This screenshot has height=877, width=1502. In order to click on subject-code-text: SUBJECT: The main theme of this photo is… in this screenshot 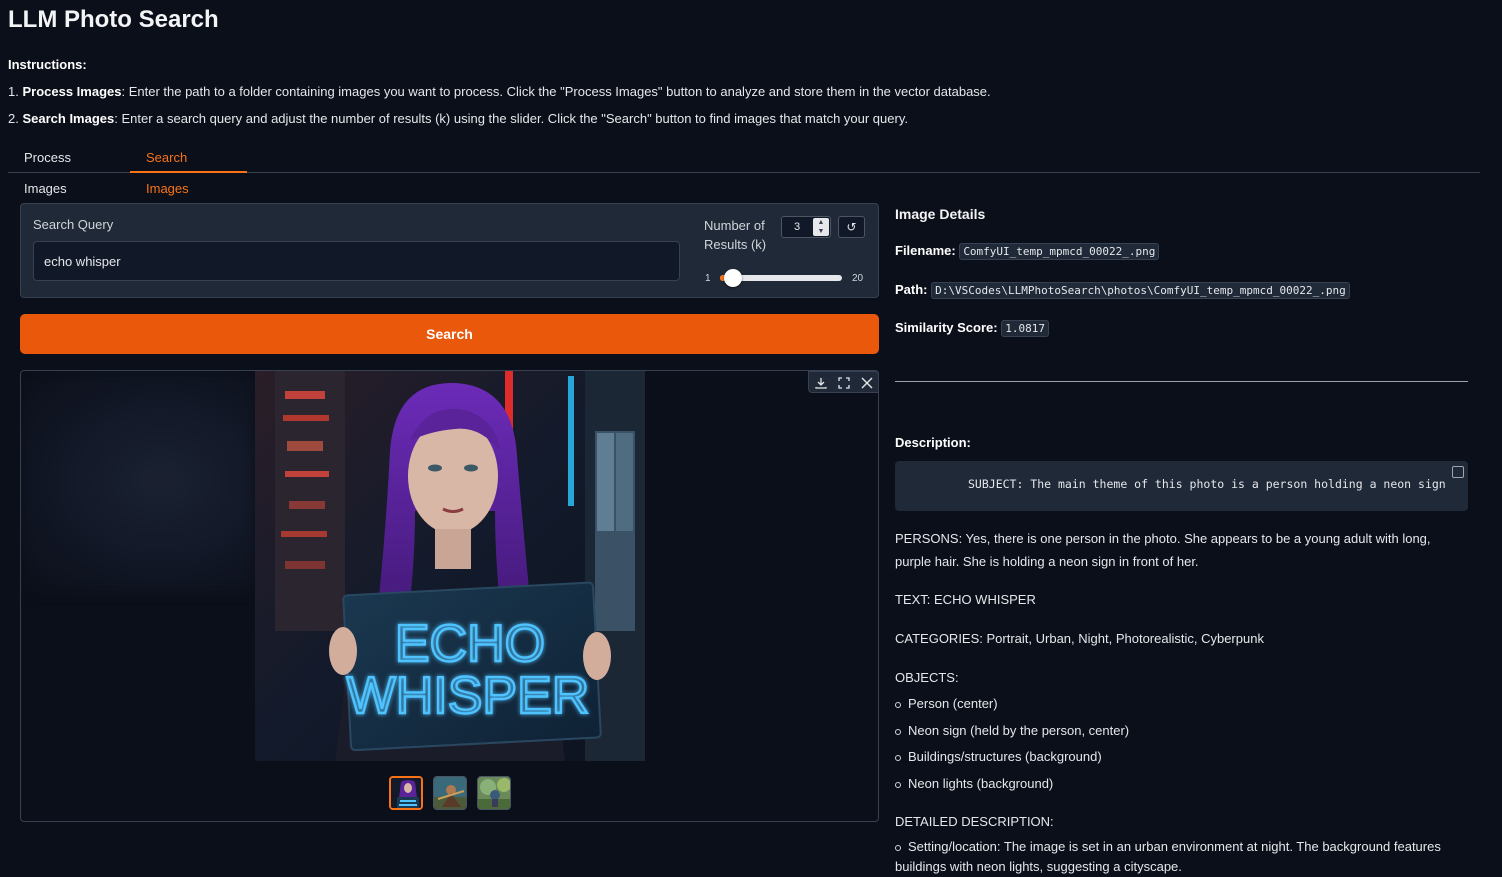, I will do `click(1207, 484)`.